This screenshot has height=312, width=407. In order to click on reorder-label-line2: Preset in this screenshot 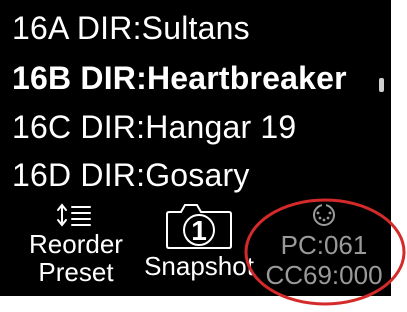, I will do `click(76, 272)`.